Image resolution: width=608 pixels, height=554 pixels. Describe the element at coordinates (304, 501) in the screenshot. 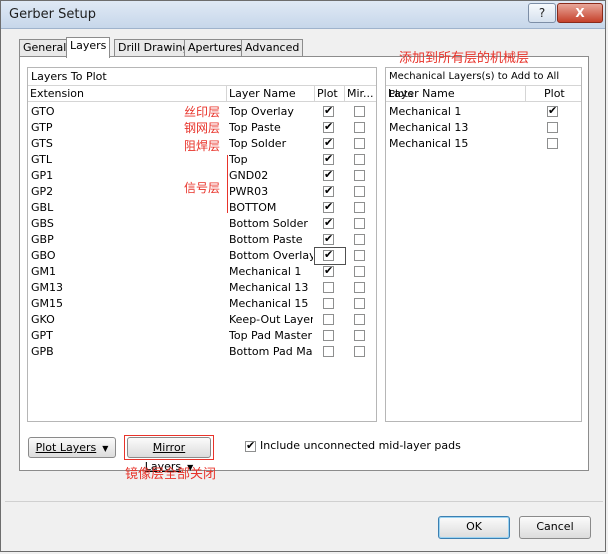

I see `footer-divider` at that location.